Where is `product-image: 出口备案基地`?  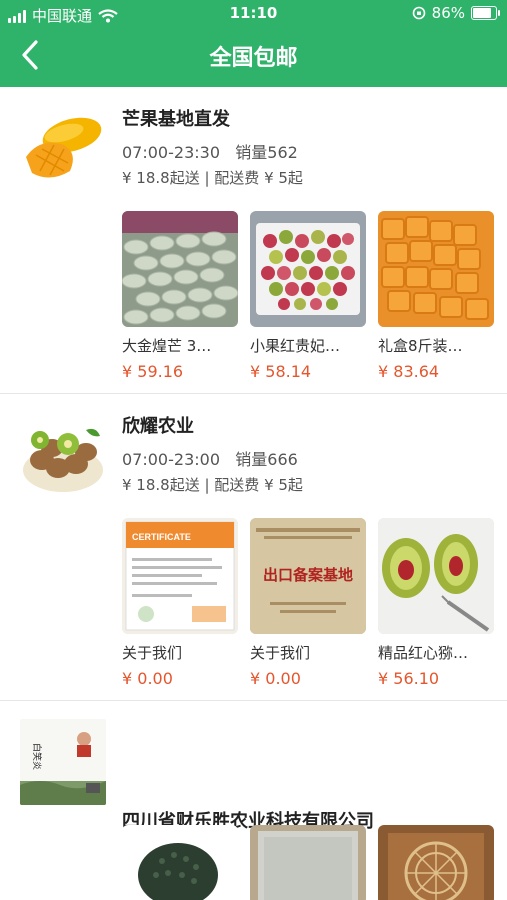
product-image: 出口备案基地 is located at coordinates (308, 576).